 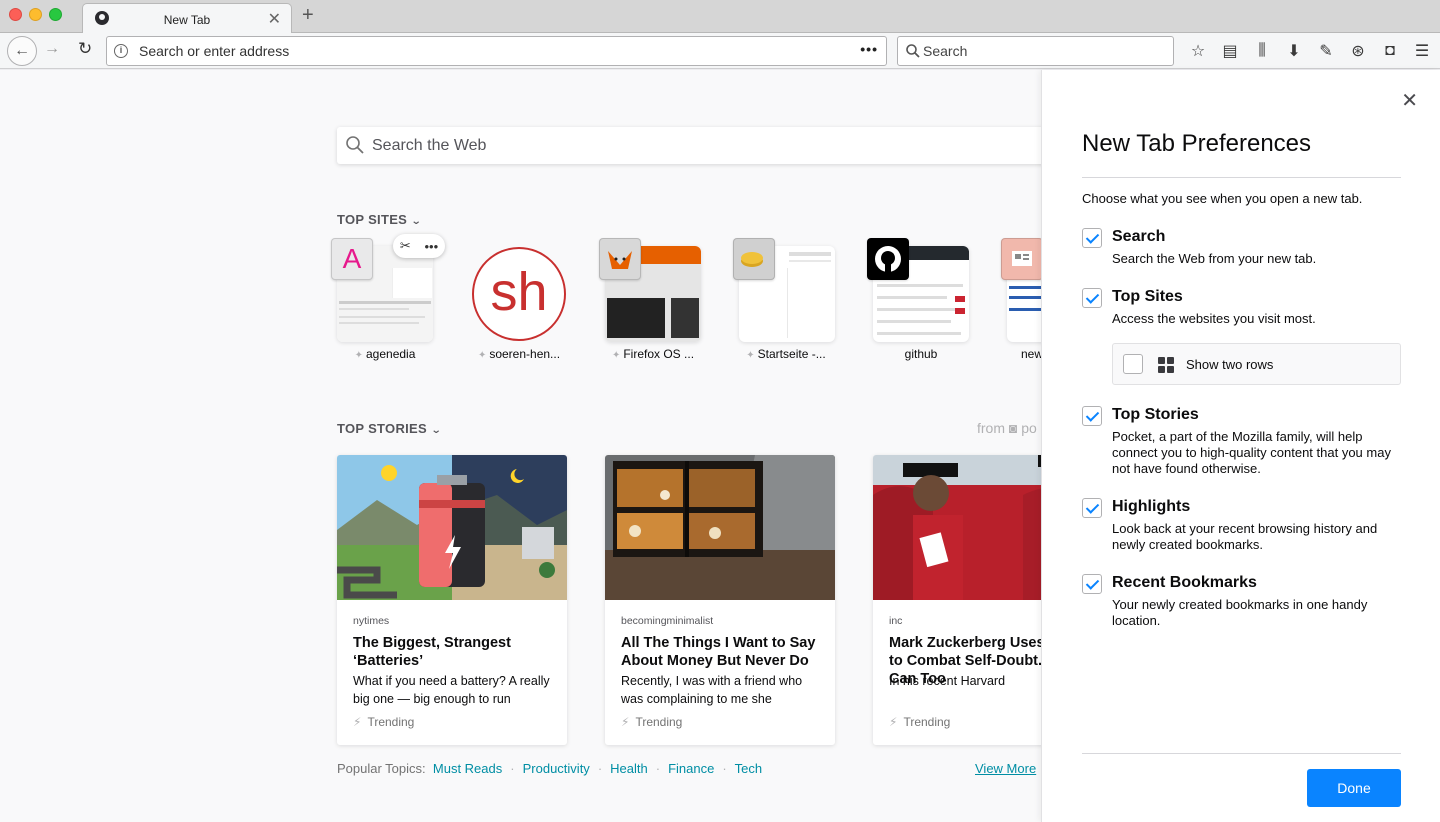 I want to click on top-site-label: github, so click(x=921, y=354).